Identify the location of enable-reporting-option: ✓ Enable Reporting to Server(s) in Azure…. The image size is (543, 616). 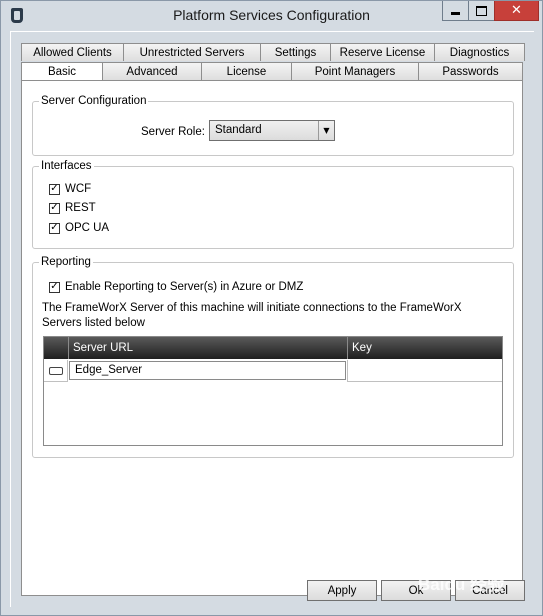
(176, 287).